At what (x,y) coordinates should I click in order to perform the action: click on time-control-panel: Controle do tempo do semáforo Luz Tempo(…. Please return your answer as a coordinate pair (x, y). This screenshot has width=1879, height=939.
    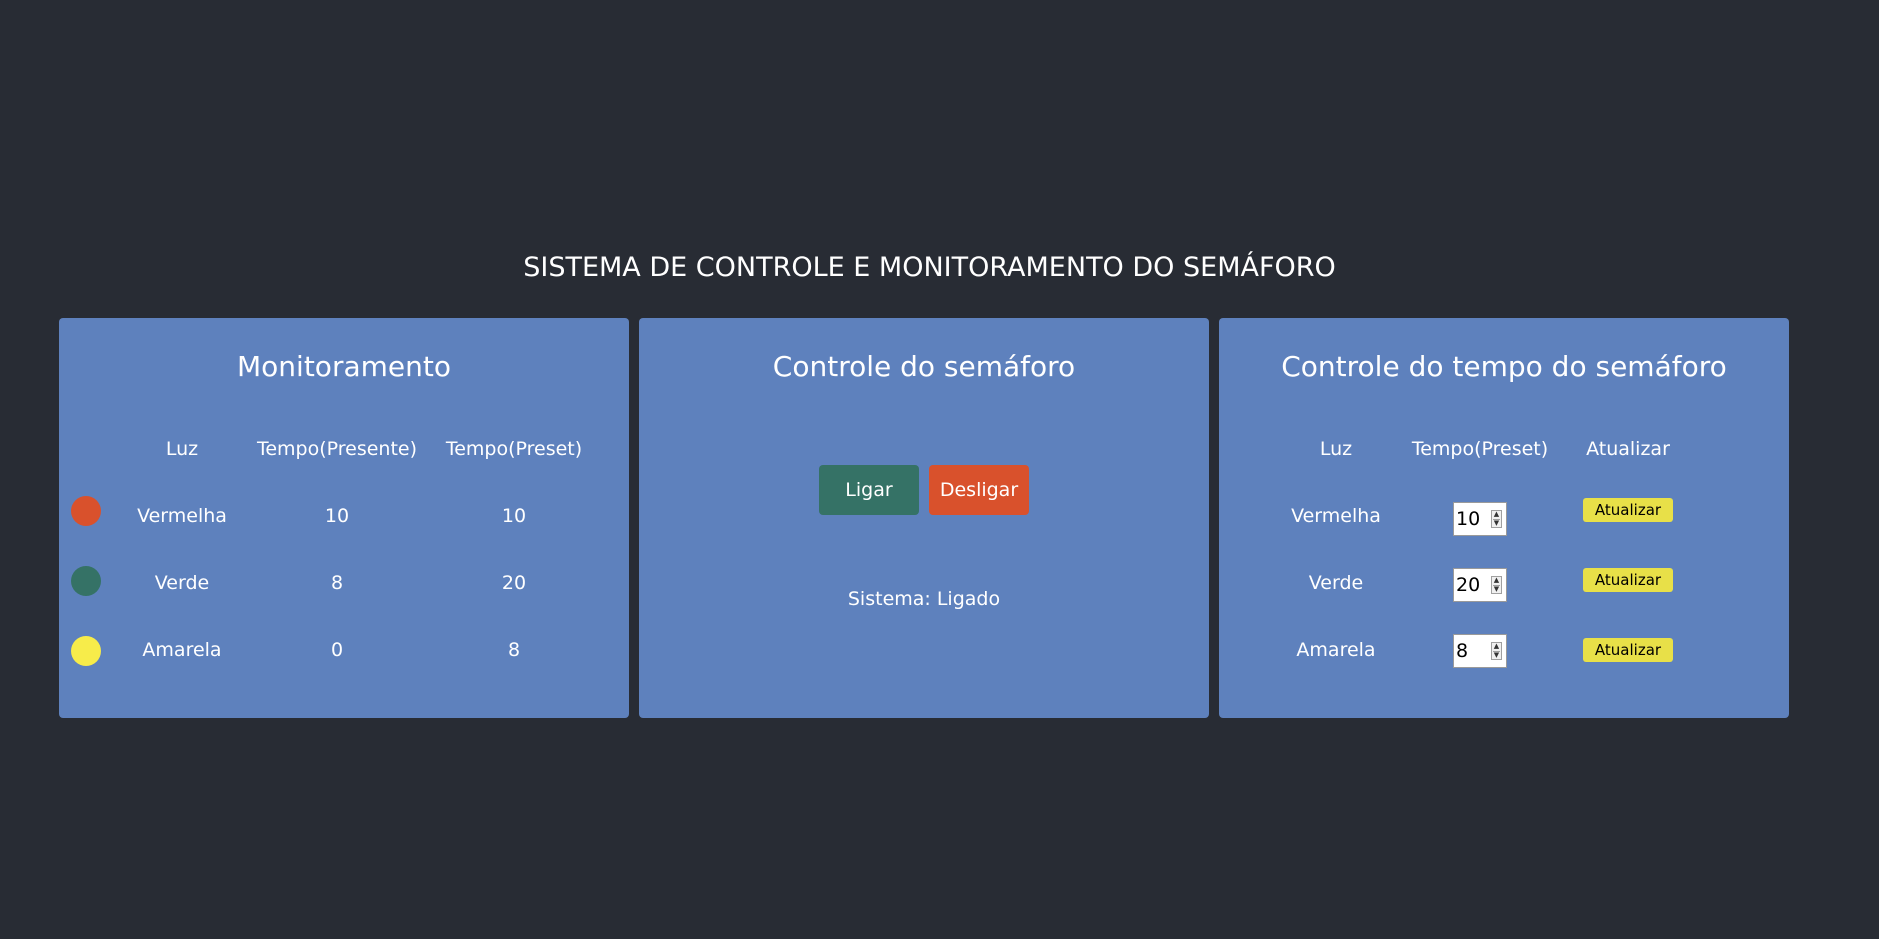
    Looking at the image, I should click on (1504, 518).